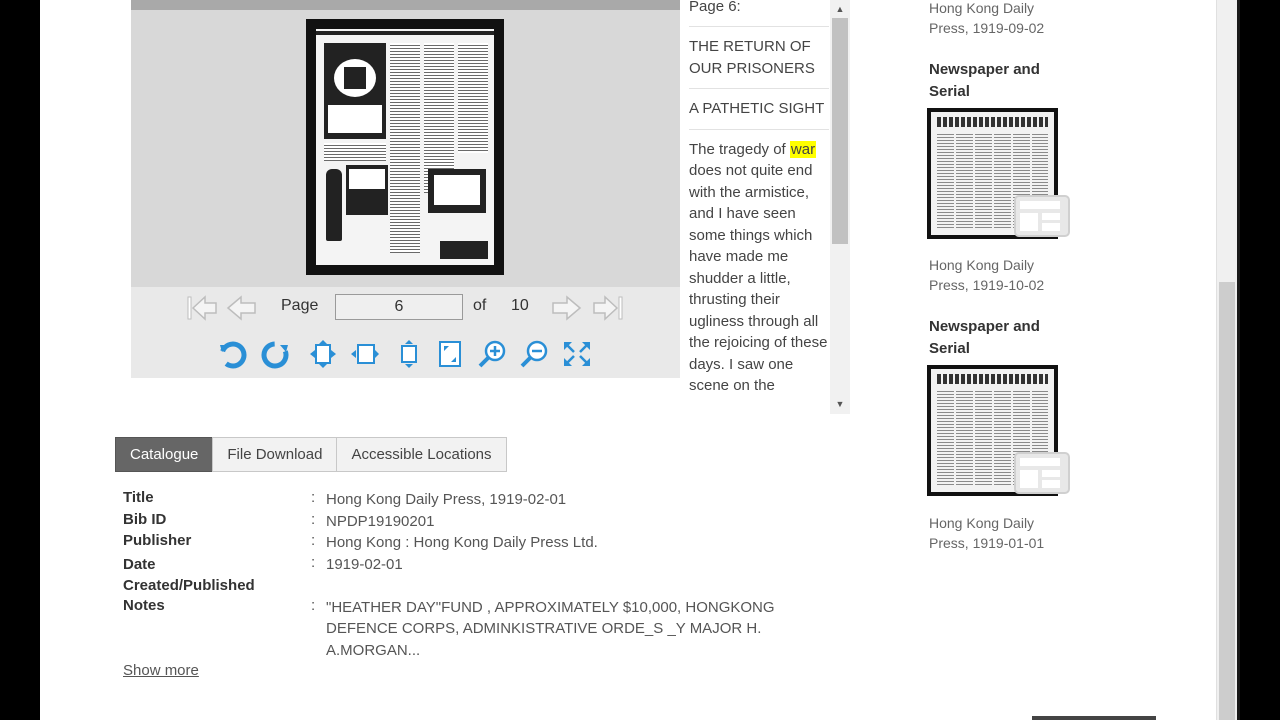  What do you see at coordinates (520, 305) in the screenshot?
I see `total-pages: 10` at bounding box center [520, 305].